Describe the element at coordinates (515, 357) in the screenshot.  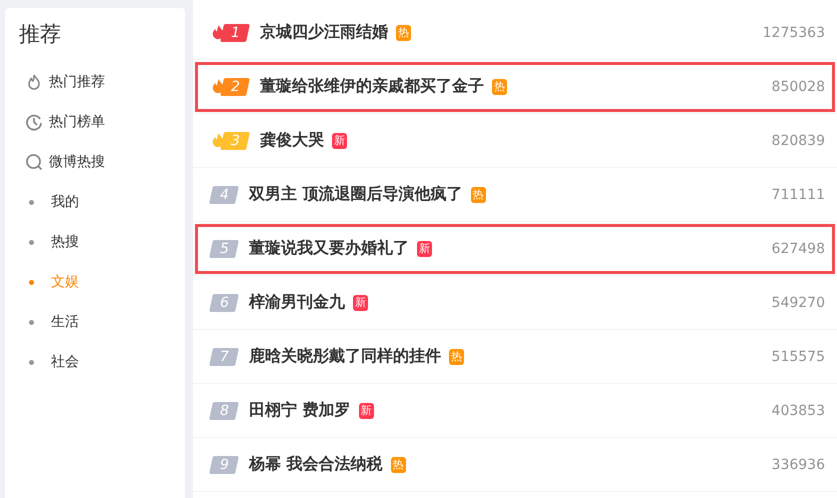
I see `hot-search-row: 7 鹿晗关晓彤戴了同样的挂件 热 515575` at that location.